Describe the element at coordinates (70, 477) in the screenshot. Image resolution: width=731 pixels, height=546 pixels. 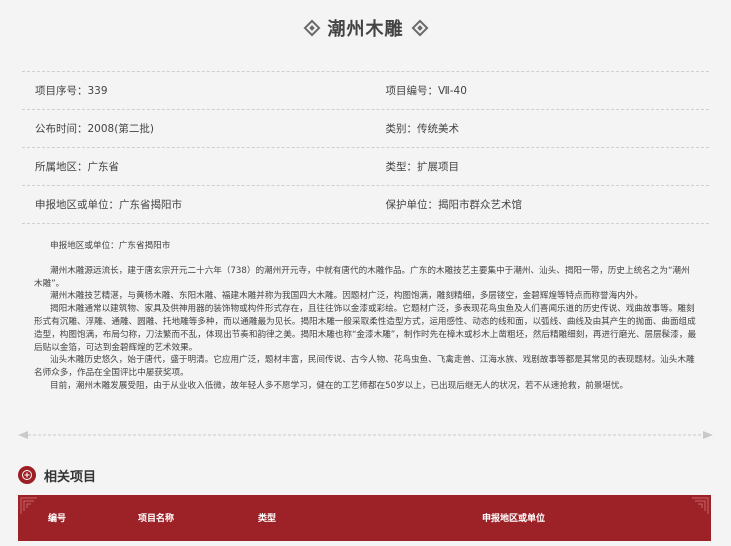
I see `related-projects-title: 相关项目` at that location.